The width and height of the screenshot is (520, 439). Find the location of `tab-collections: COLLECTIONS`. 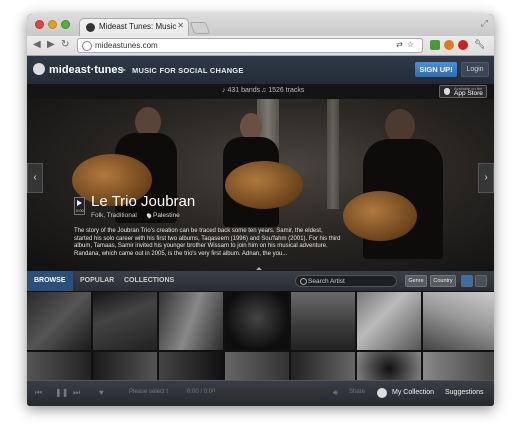

tab-collections: COLLECTIONS is located at coordinates (149, 281).